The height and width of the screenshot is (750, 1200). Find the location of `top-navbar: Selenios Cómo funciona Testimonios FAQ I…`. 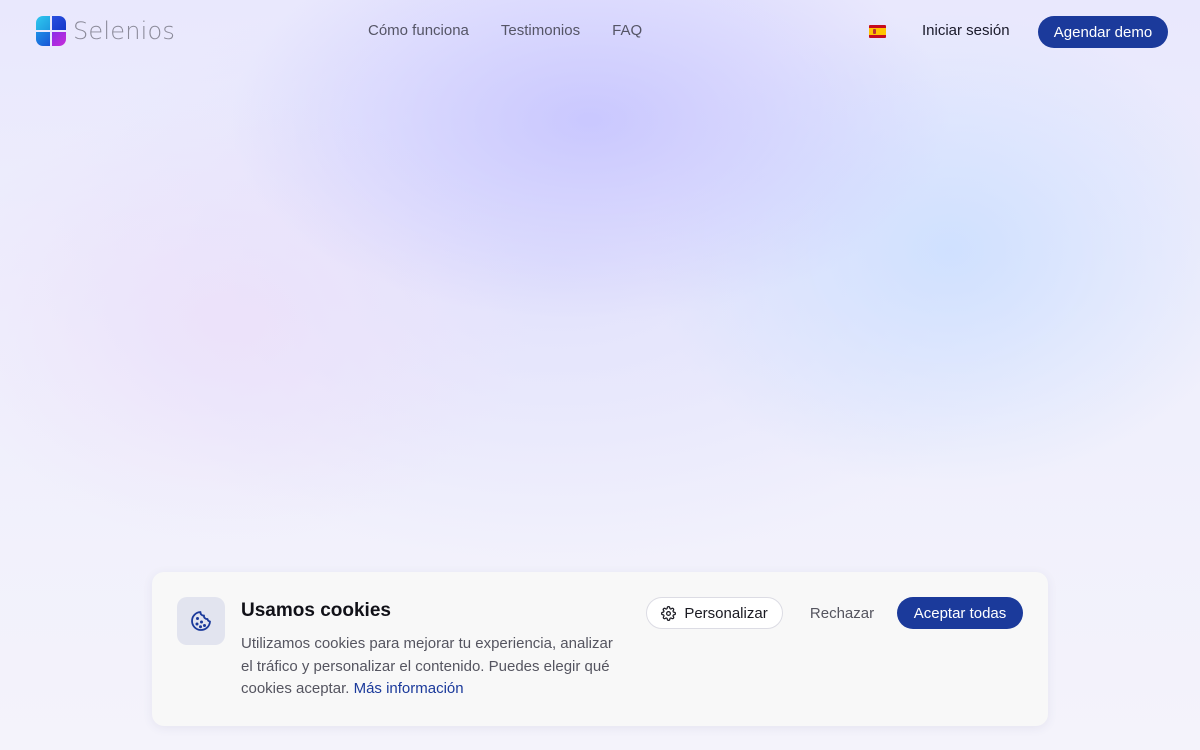

top-navbar: Selenios Cómo funciona Testimonios FAQ I… is located at coordinates (600, 32).